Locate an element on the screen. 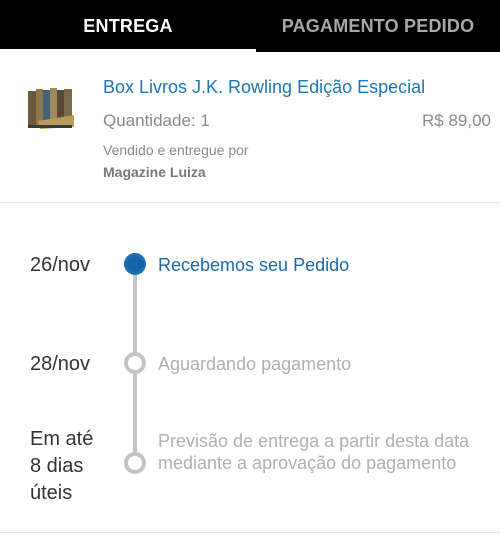  seller-name: Magazine Luiza is located at coordinates (154, 172).